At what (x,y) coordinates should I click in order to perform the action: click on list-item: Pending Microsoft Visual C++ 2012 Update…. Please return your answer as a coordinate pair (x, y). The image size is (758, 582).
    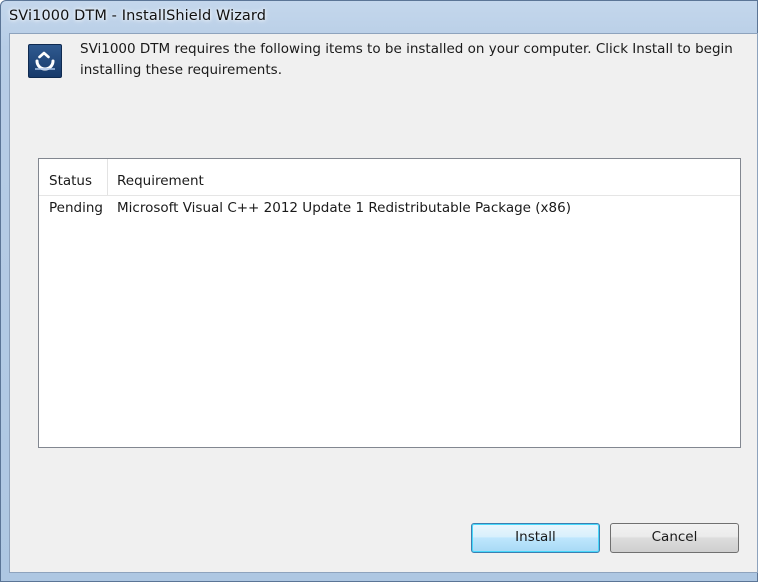
    Looking at the image, I should click on (389, 209).